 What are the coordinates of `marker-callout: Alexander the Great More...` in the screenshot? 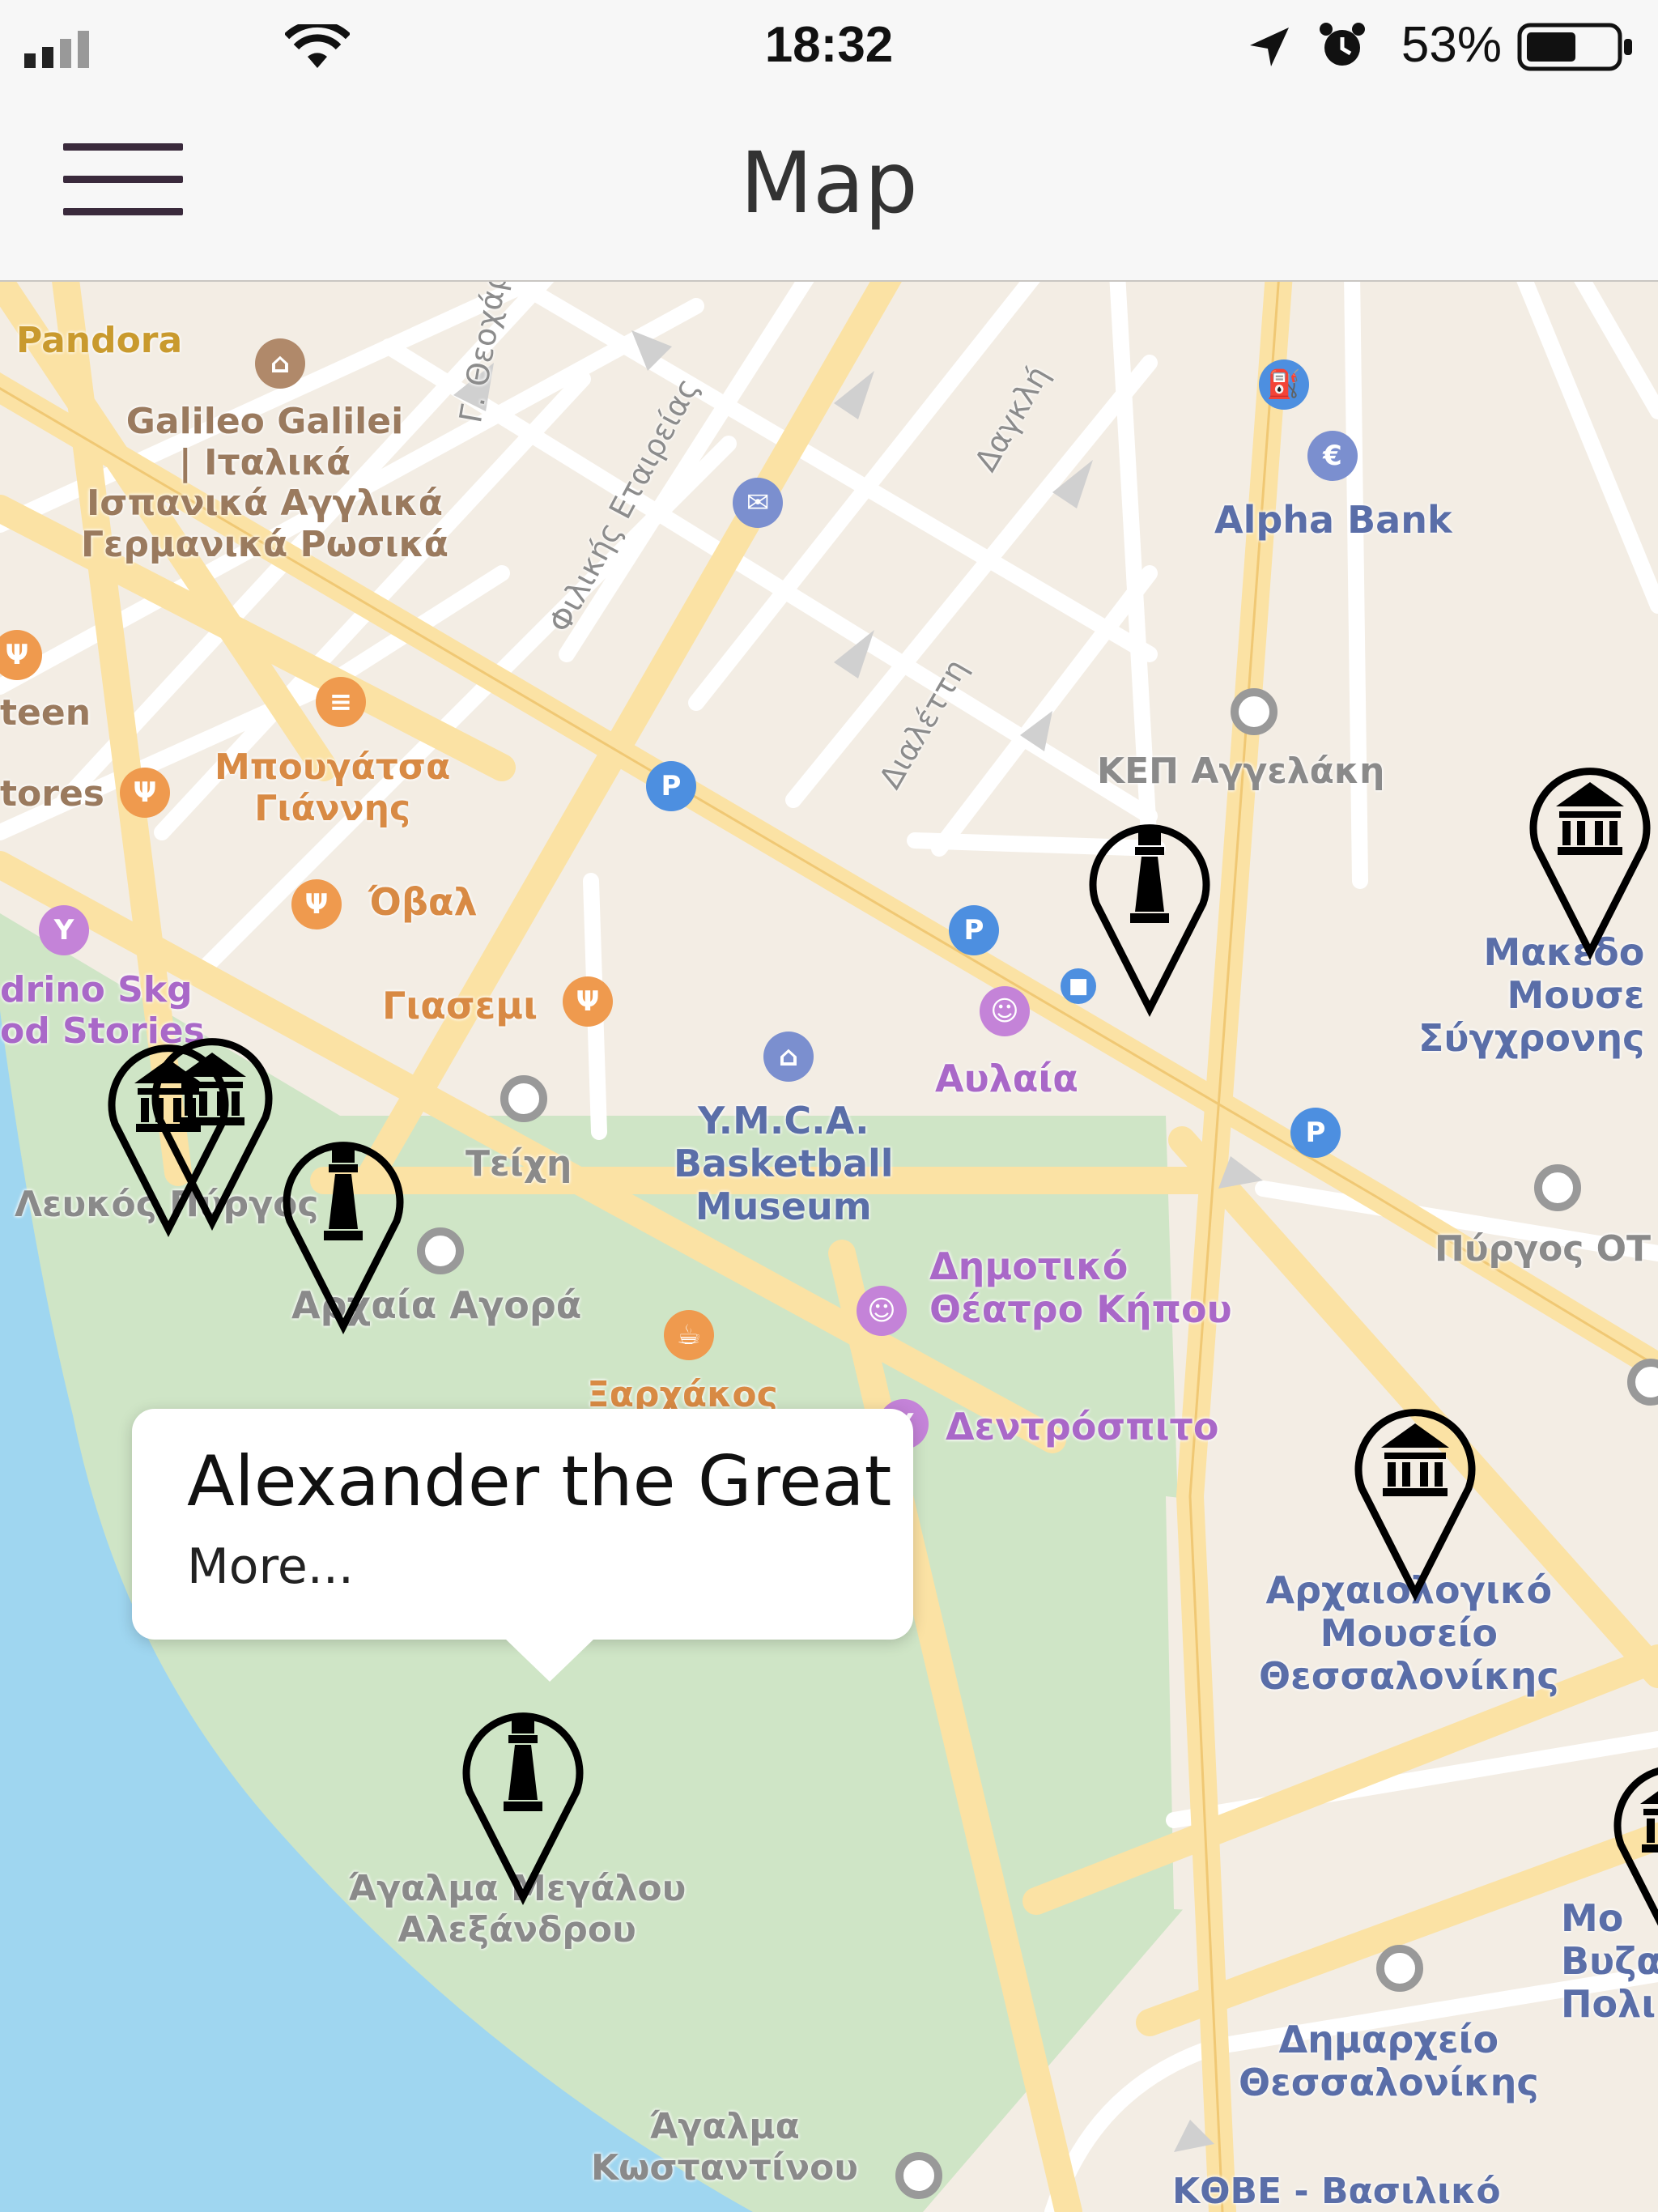 It's located at (522, 1546).